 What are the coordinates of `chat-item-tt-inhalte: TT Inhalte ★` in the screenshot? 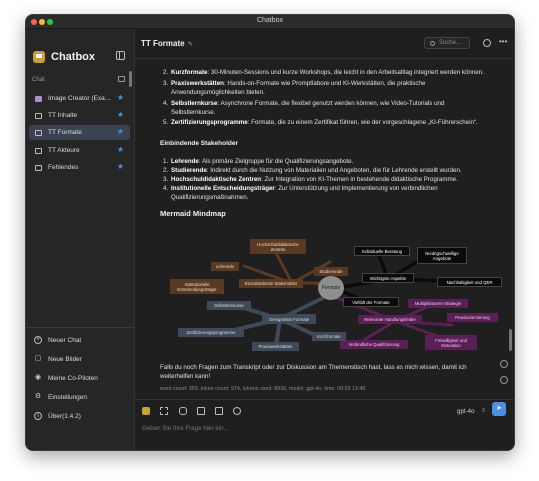 It's located at (79, 115).